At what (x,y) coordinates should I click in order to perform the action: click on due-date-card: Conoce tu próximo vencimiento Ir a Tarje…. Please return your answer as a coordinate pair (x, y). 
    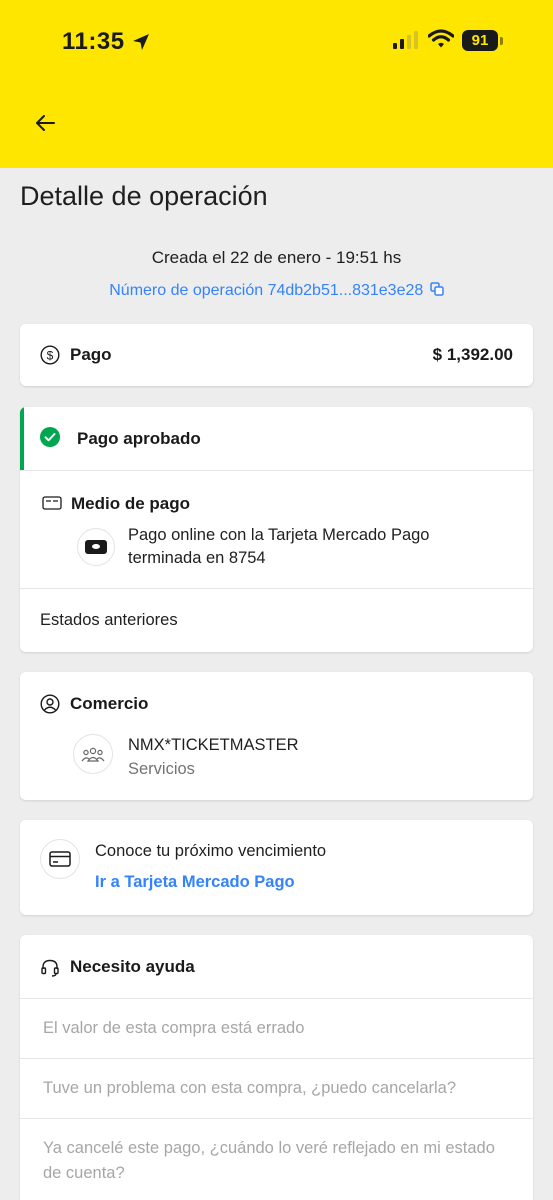
    Looking at the image, I should click on (276, 867).